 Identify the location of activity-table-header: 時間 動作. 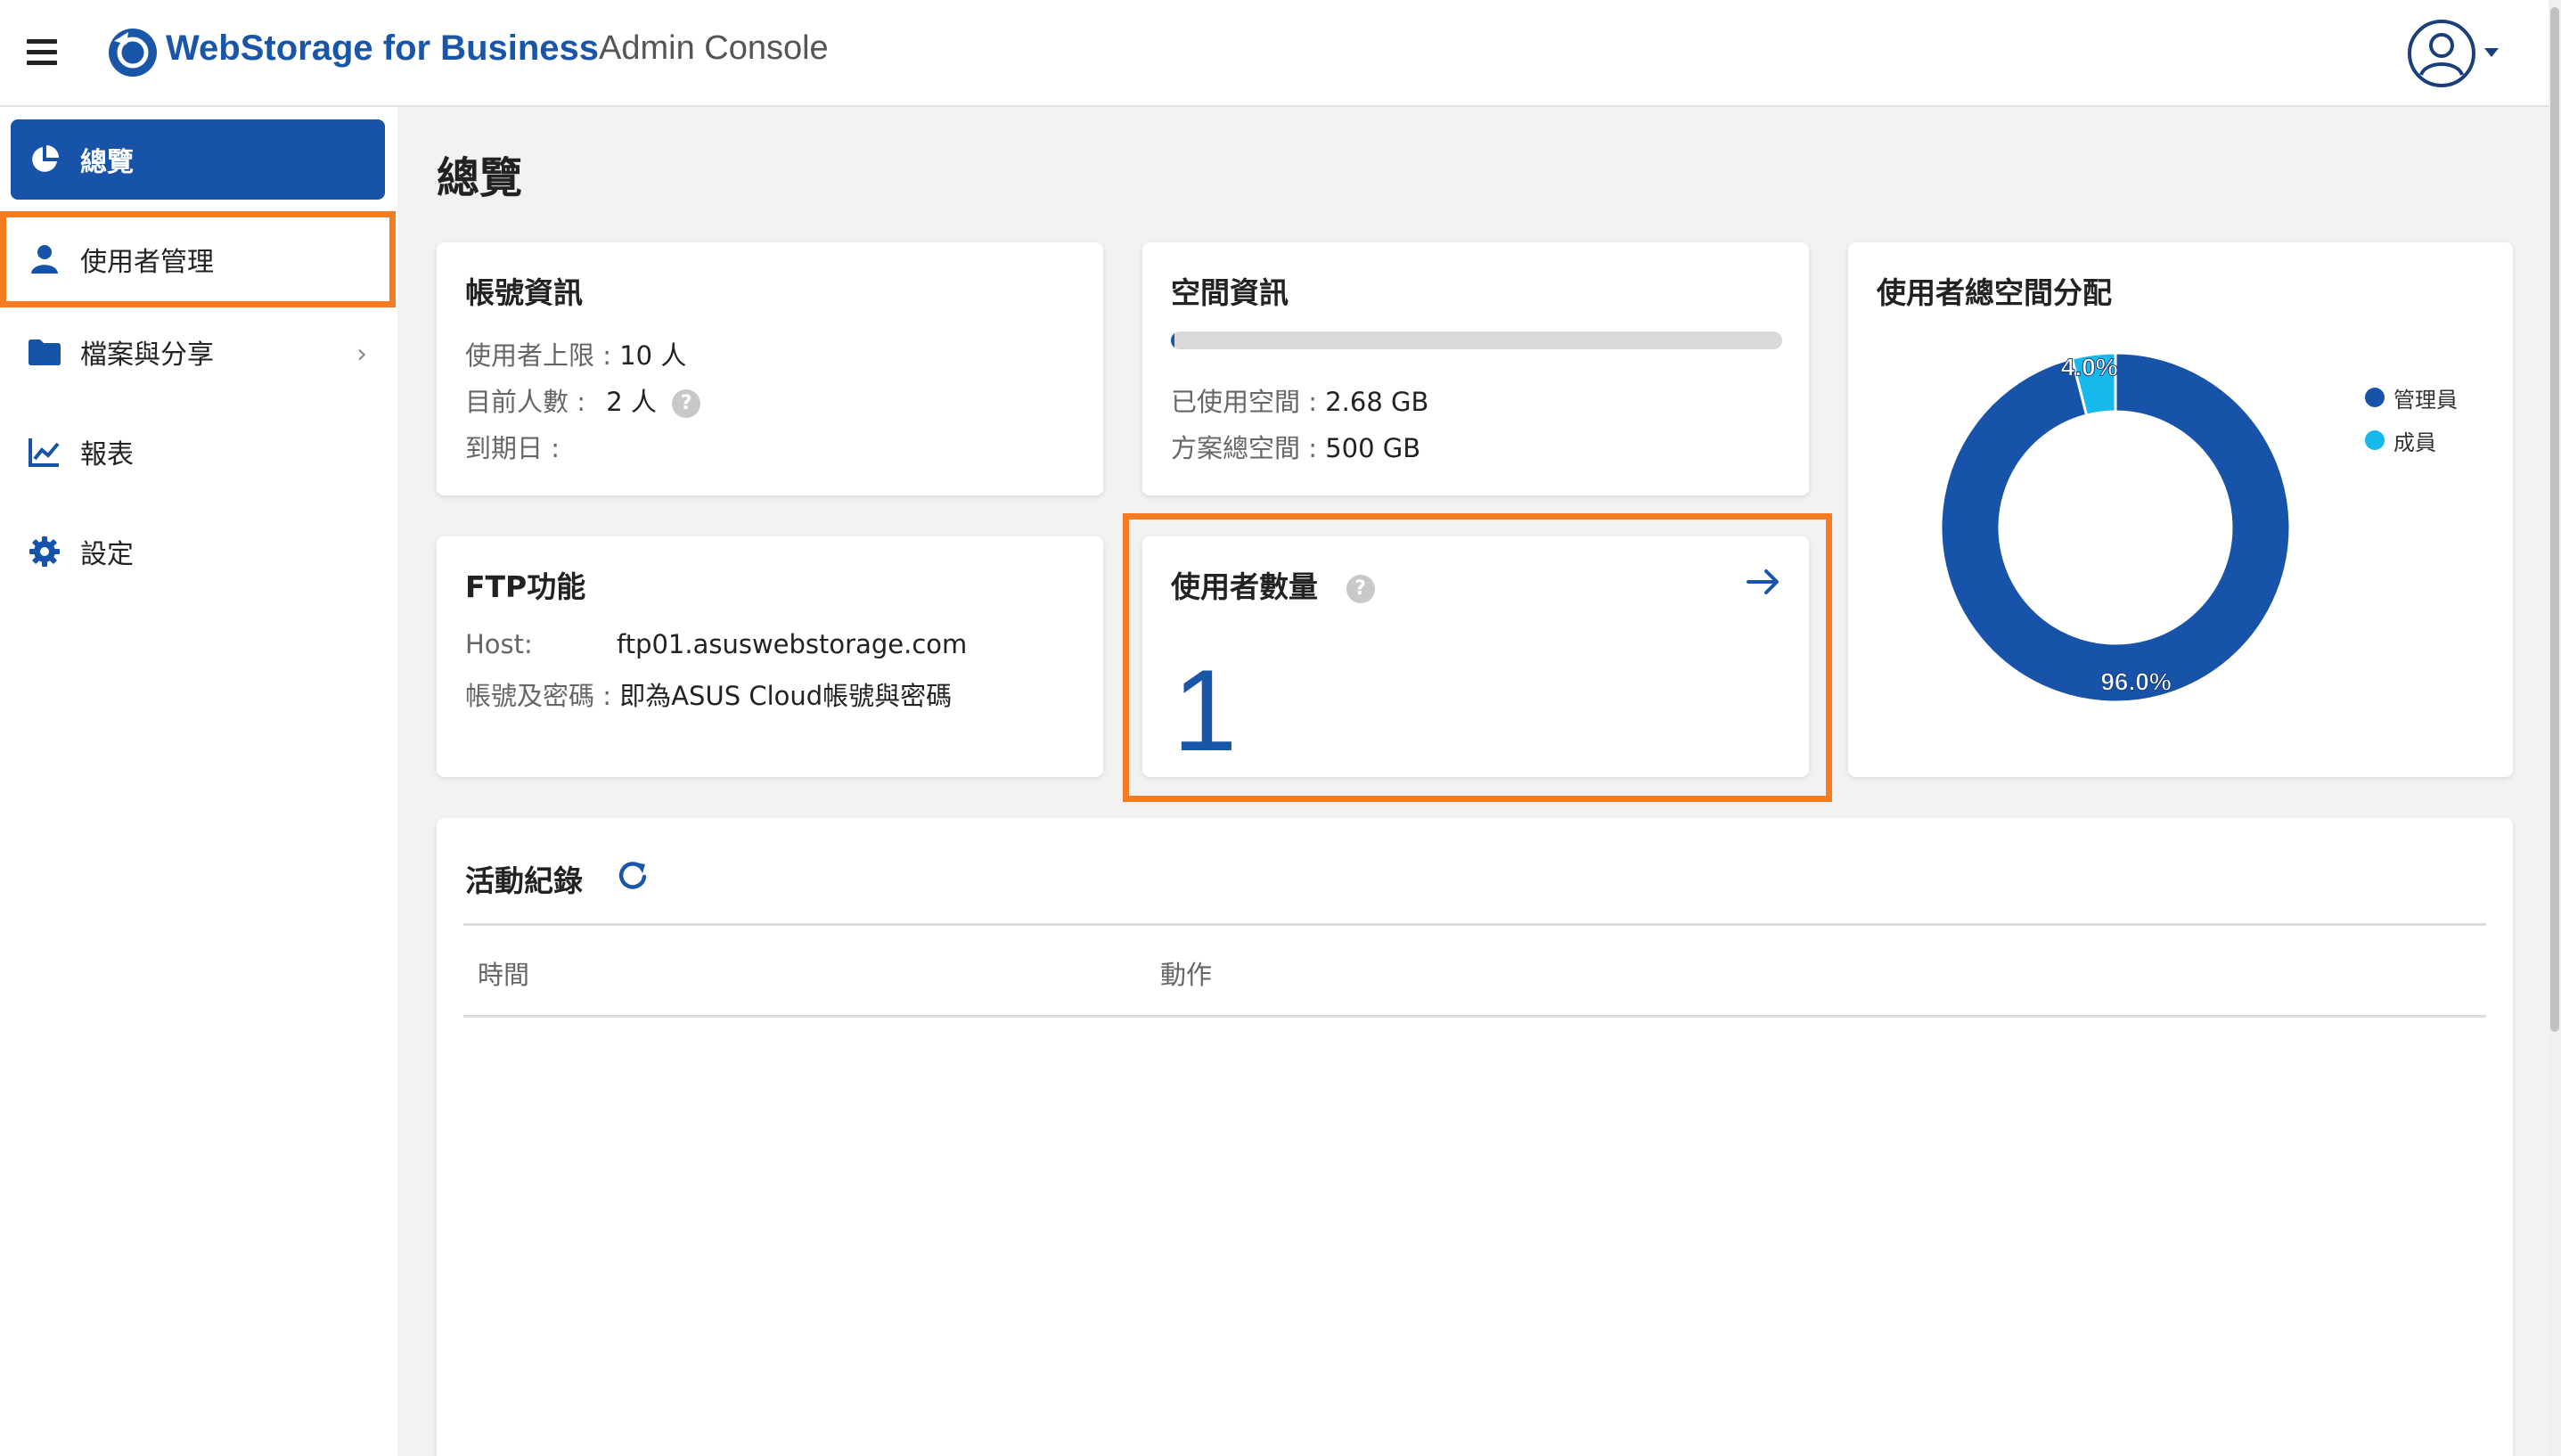
(1474, 970).